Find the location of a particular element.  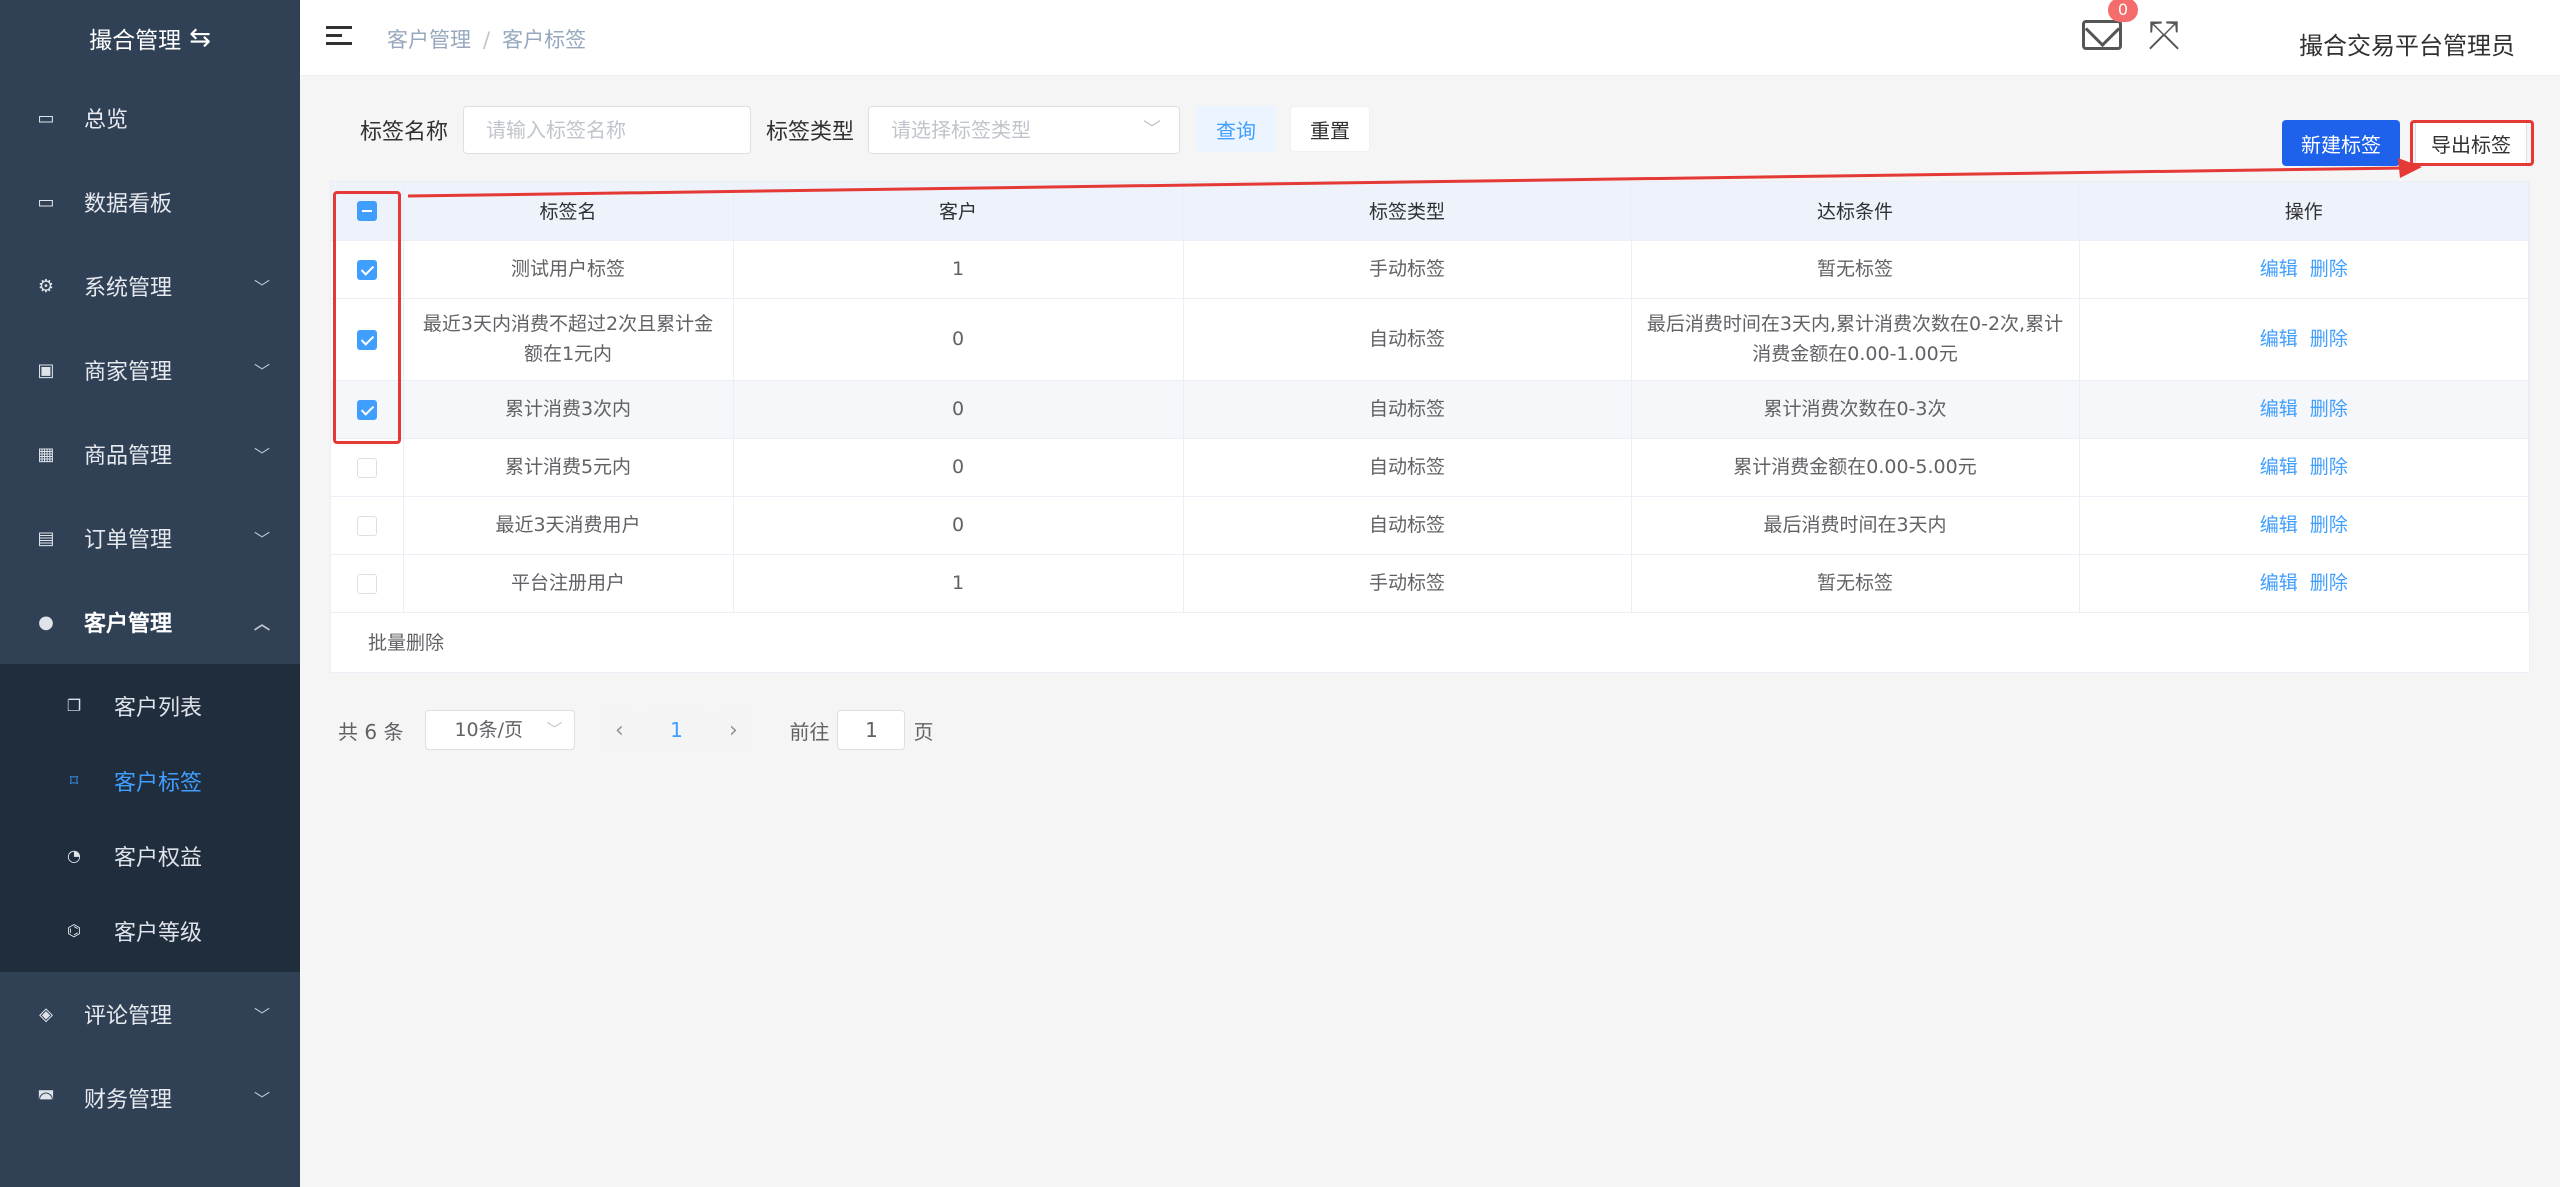

breadcrumb-item-current: 客户标签 is located at coordinates (544, 40).